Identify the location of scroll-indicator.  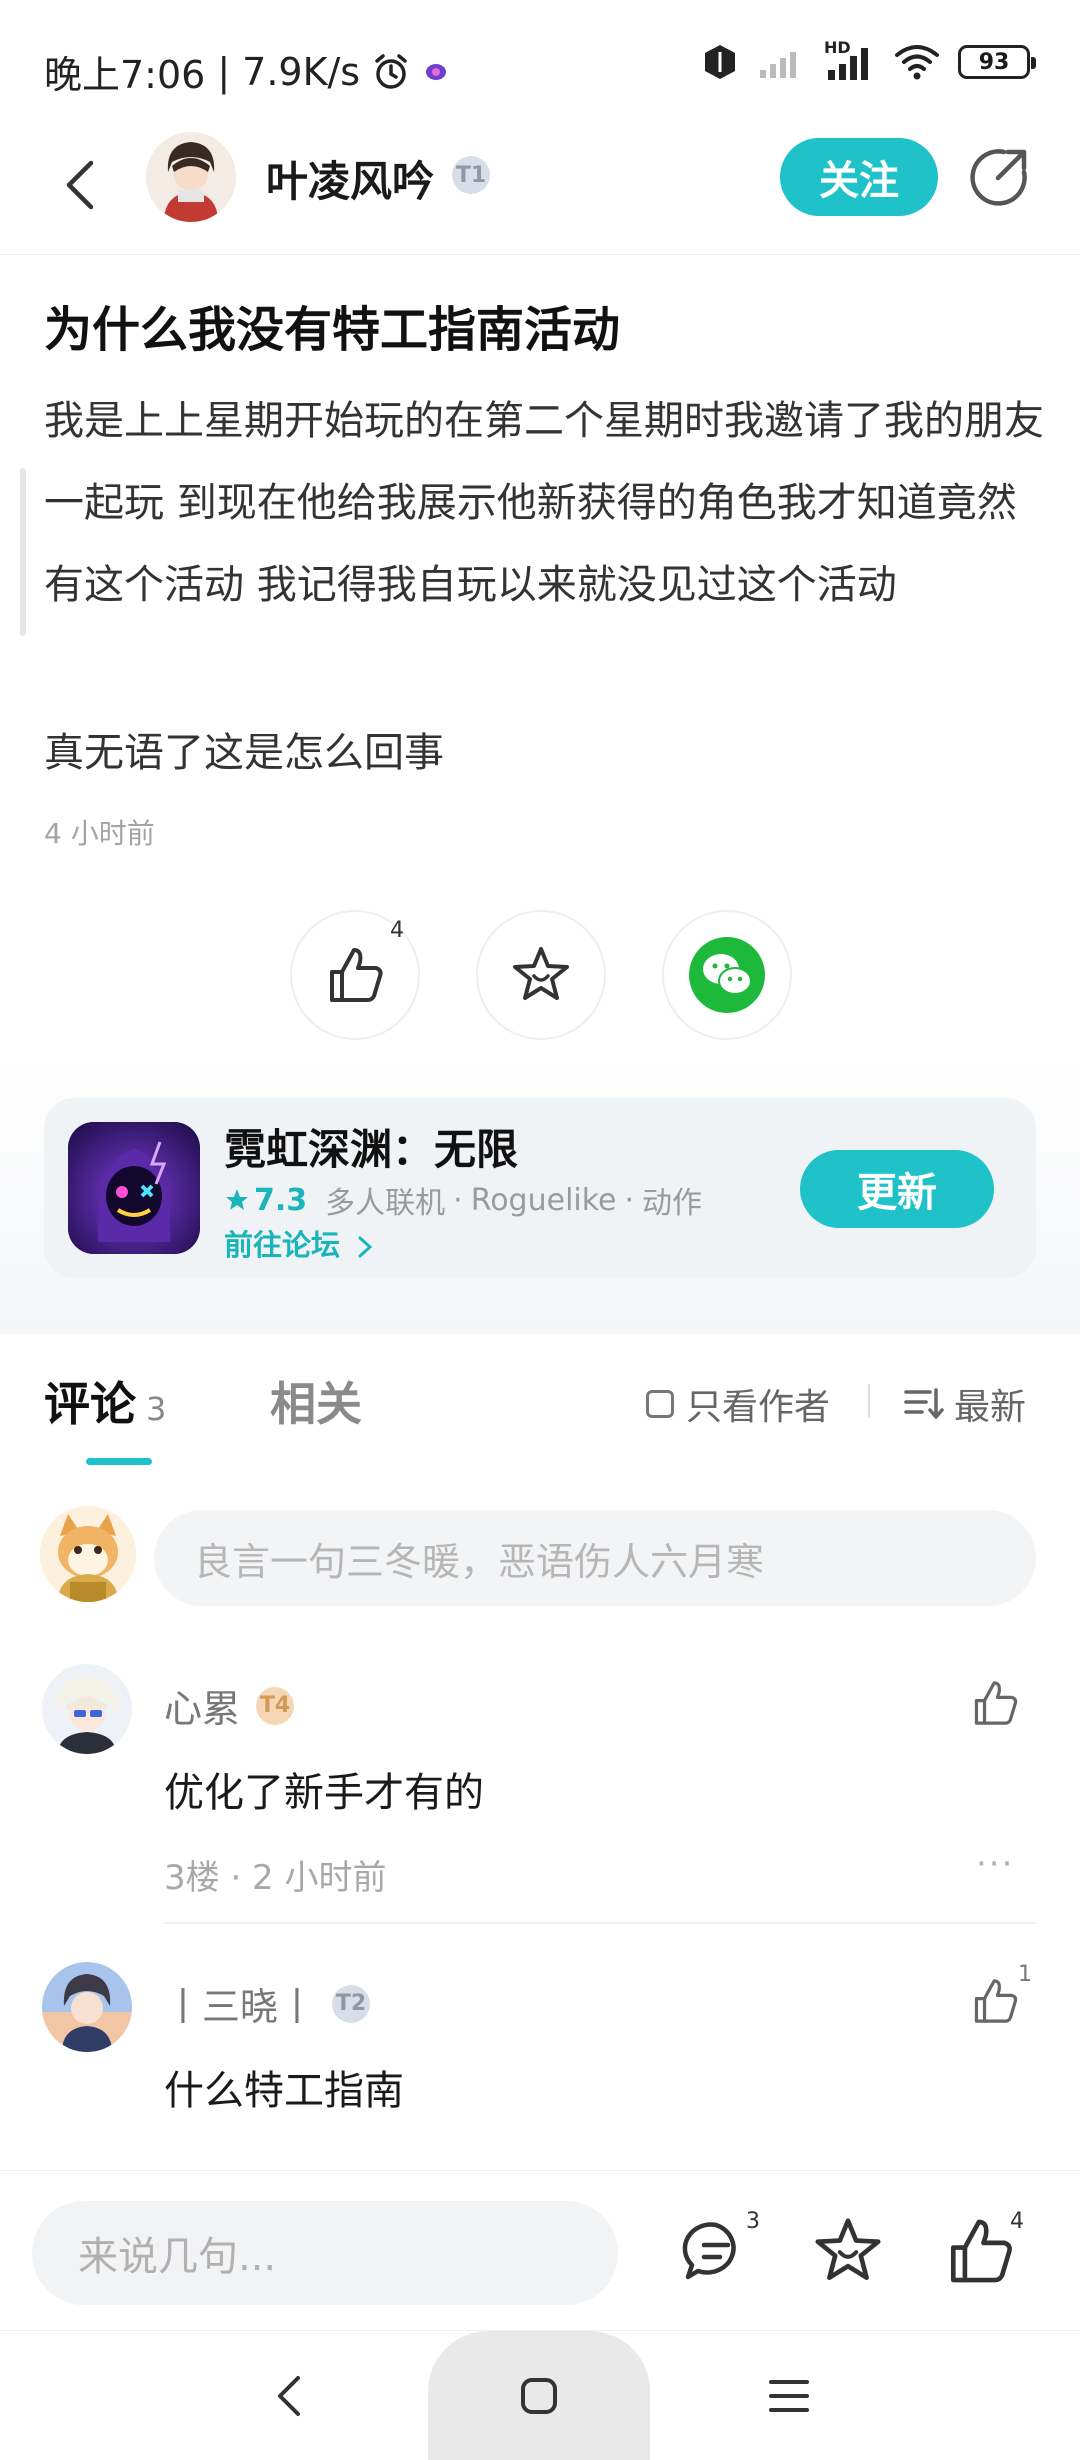
(23, 552).